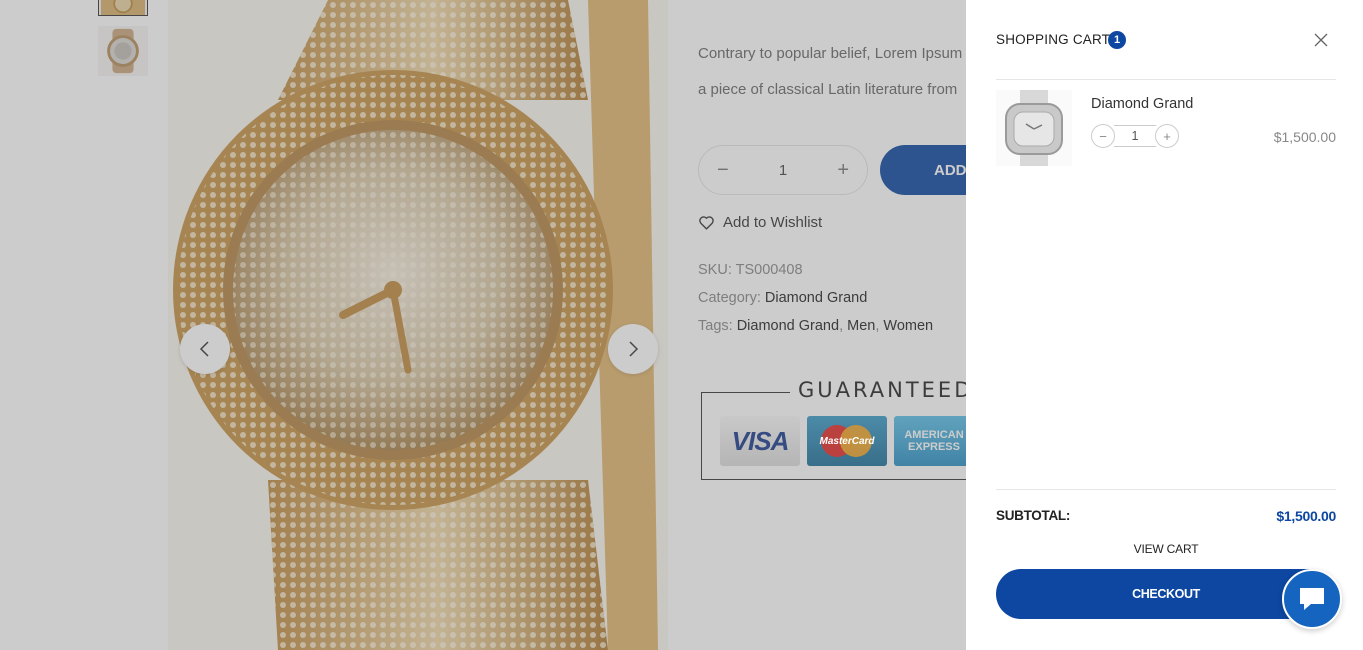 Image resolution: width=1363 pixels, height=650 pixels. I want to click on subtotal-row: SUBTOTAL: $1,500.00, so click(1166, 506).